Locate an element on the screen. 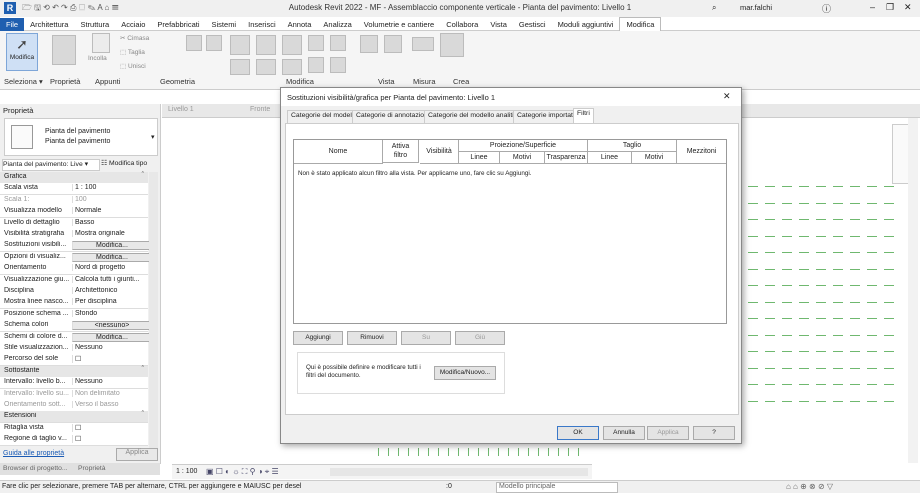 The width and height of the screenshot is (920, 493). paste-label: Incolla is located at coordinates (97, 58).